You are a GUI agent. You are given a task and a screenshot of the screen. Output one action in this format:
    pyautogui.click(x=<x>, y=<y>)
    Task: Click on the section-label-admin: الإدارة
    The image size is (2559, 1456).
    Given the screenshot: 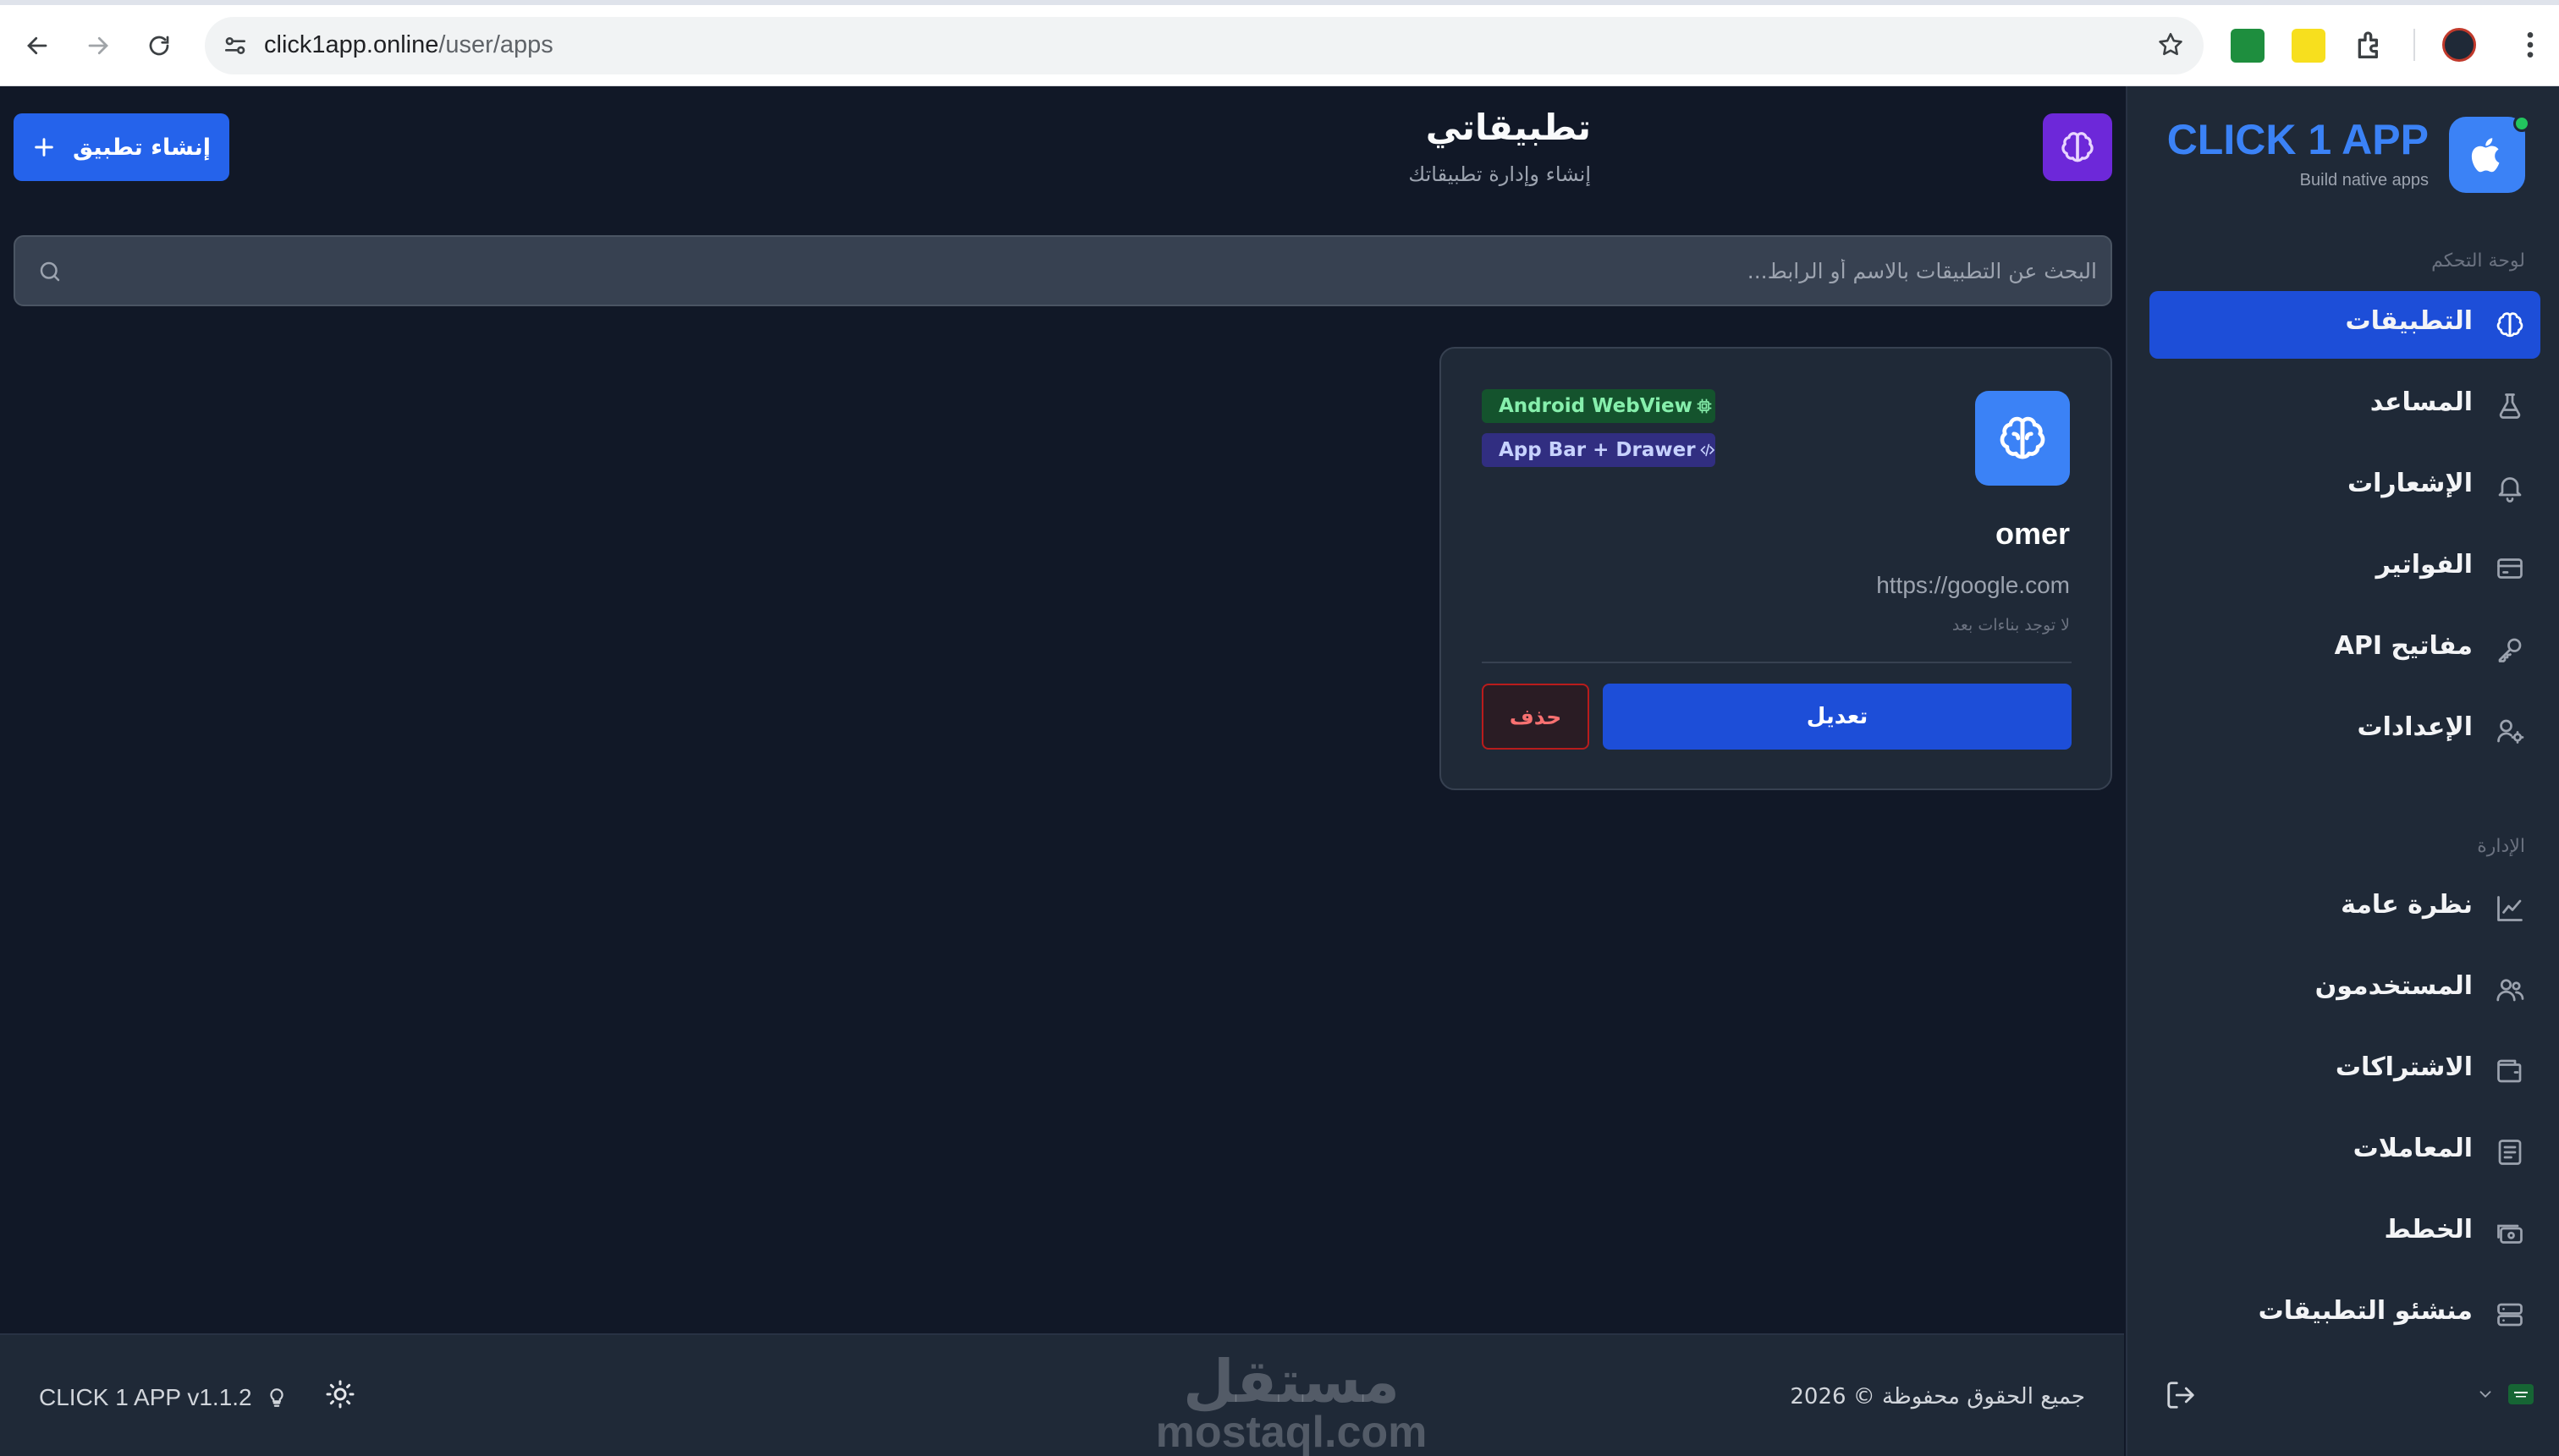 What is the action you would take?
    pyautogui.click(x=2501, y=847)
    